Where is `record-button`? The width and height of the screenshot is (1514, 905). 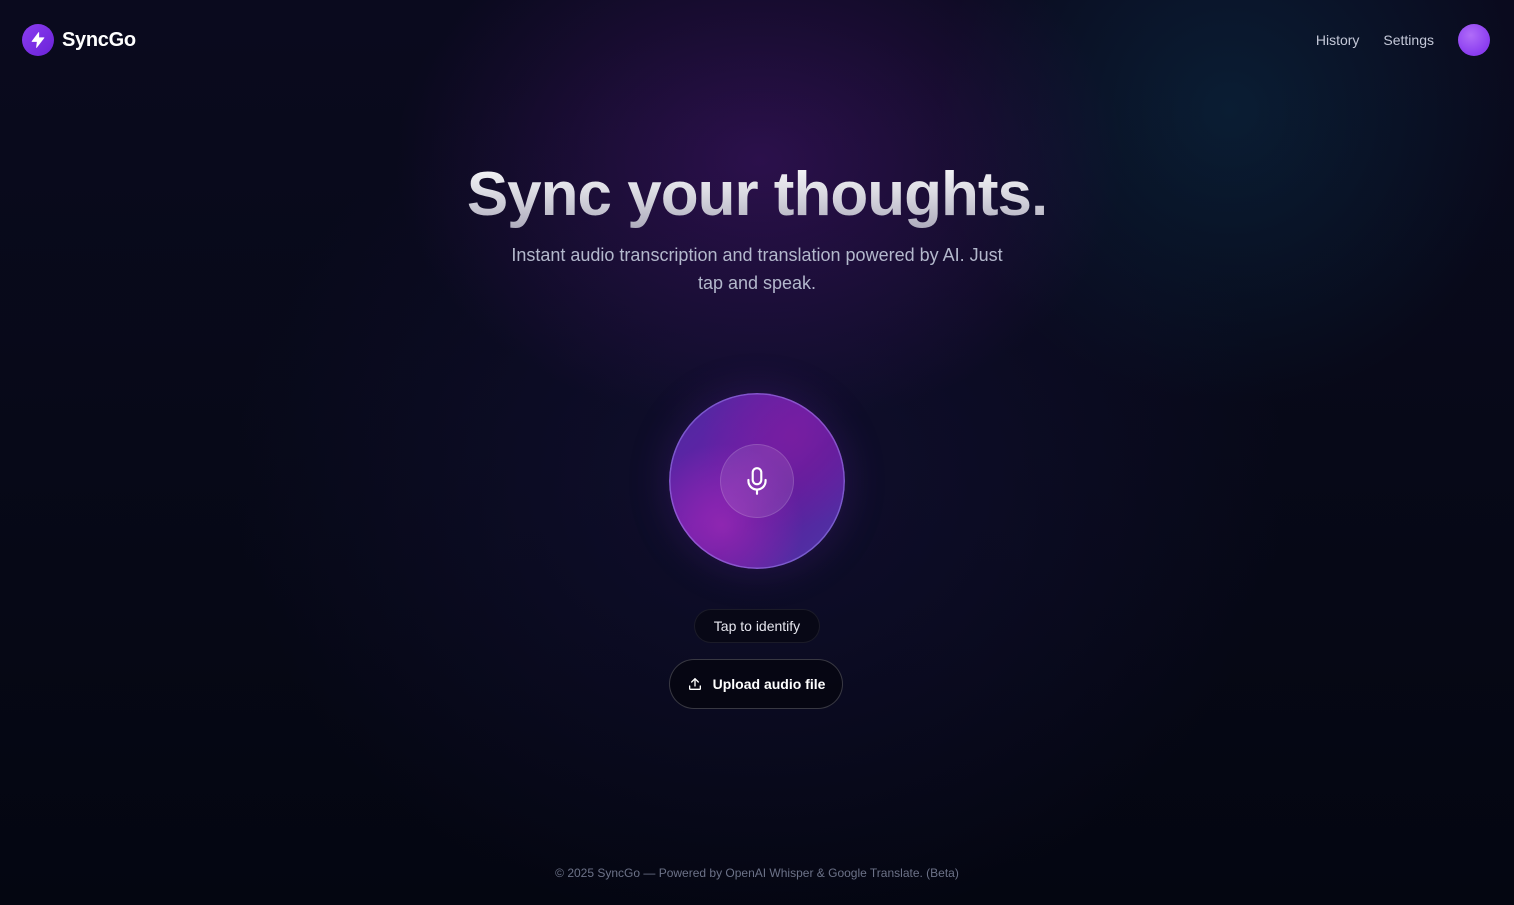 record-button is located at coordinates (757, 481).